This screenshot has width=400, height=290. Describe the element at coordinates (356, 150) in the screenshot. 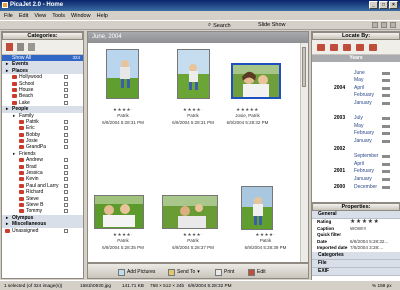

I see `timeline-row: 2002` at that location.